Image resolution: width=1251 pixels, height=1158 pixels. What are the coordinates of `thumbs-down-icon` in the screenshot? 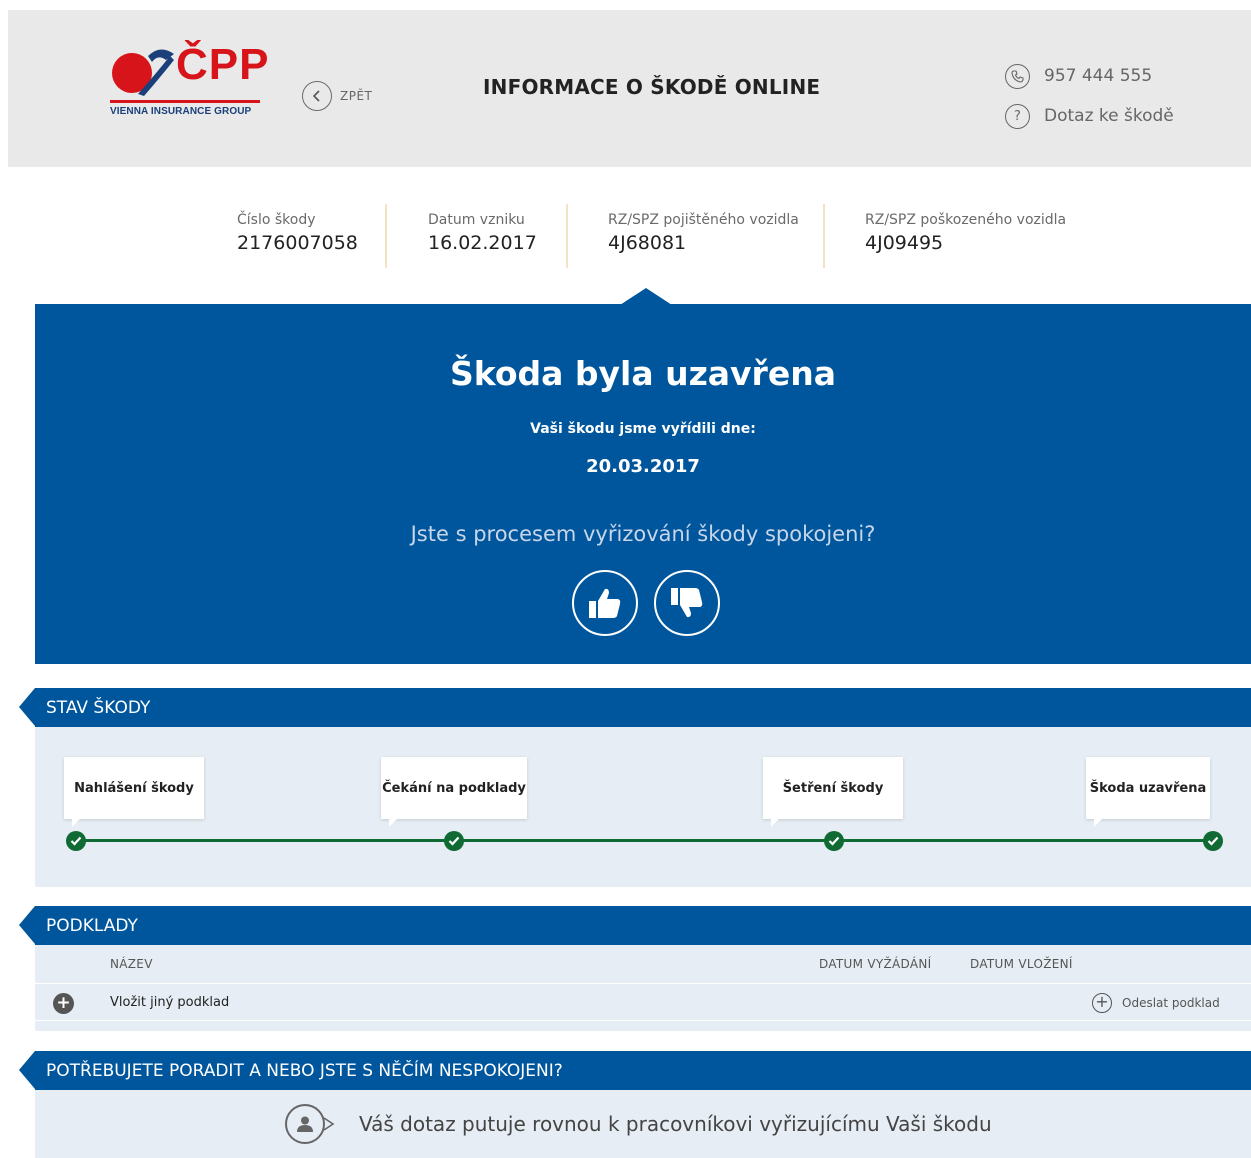 It's located at (687, 603).